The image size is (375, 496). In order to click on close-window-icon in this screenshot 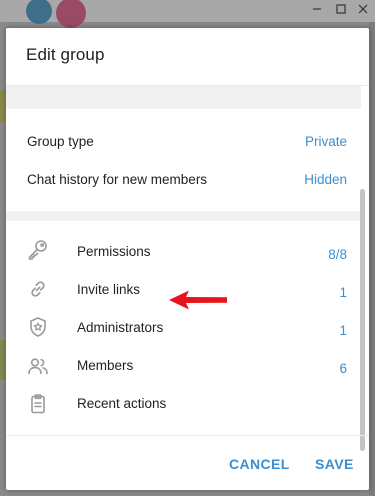, I will do `click(363, 9)`.